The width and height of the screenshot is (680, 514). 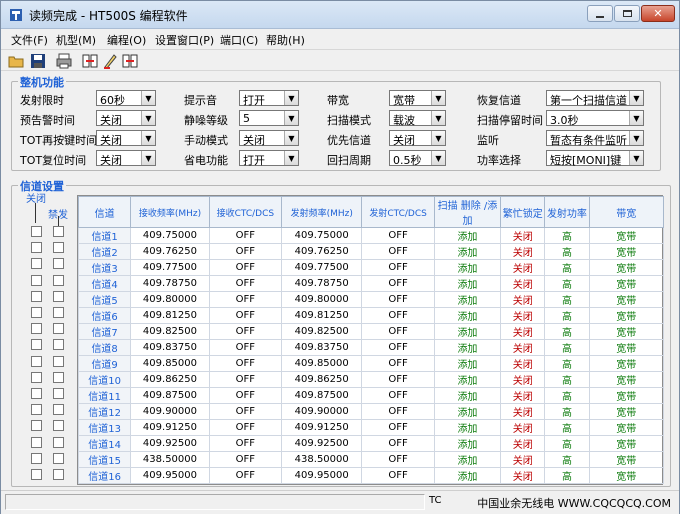 I want to click on cell-tx-freq: 409.90000, so click(x=322, y=411).